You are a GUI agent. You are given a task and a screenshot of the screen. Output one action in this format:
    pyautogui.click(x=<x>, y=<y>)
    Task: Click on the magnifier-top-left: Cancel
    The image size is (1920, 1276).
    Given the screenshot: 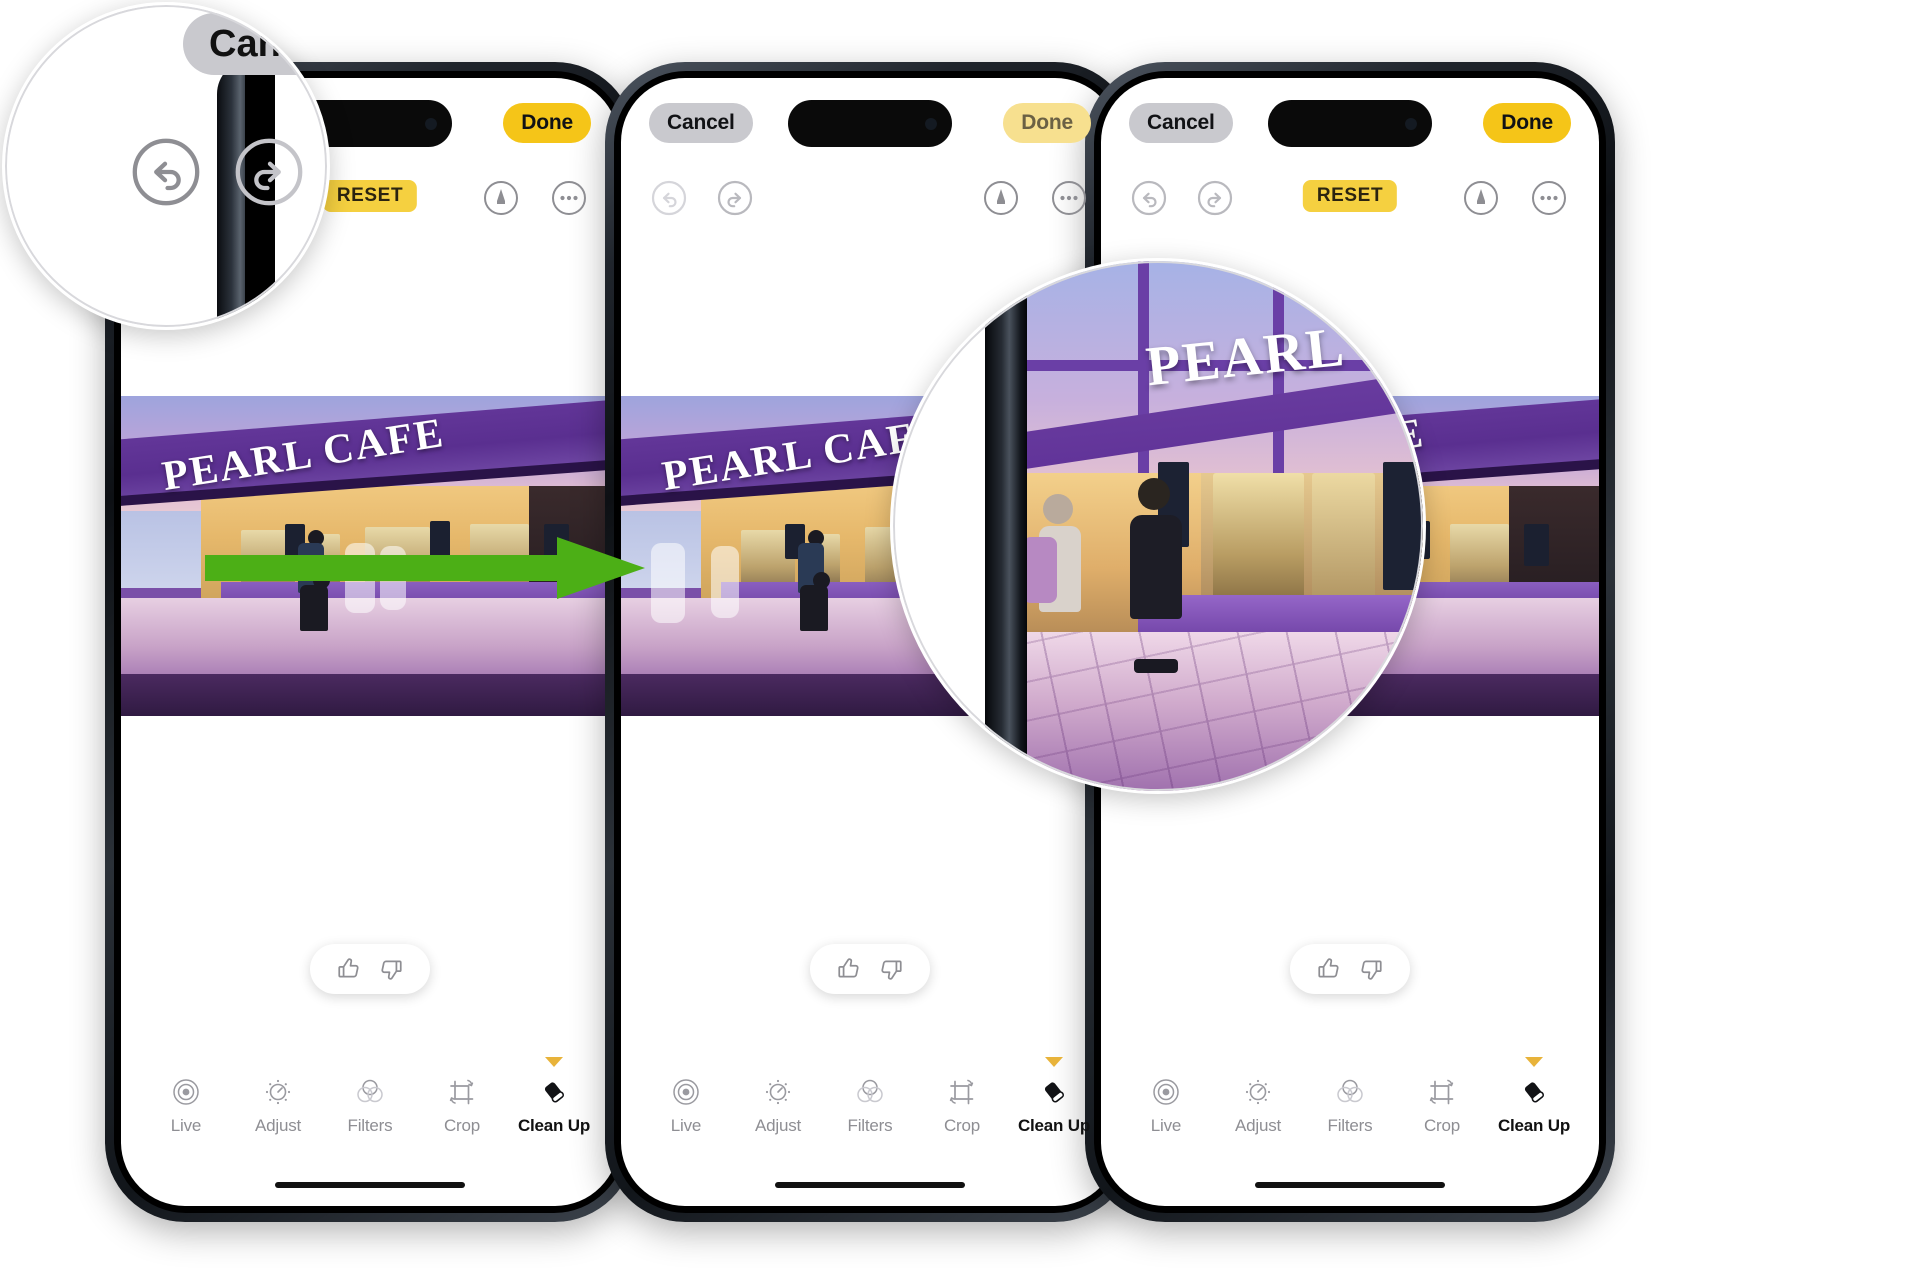 What is the action you would take?
    pyautogui.click(x=166, y=166)
    